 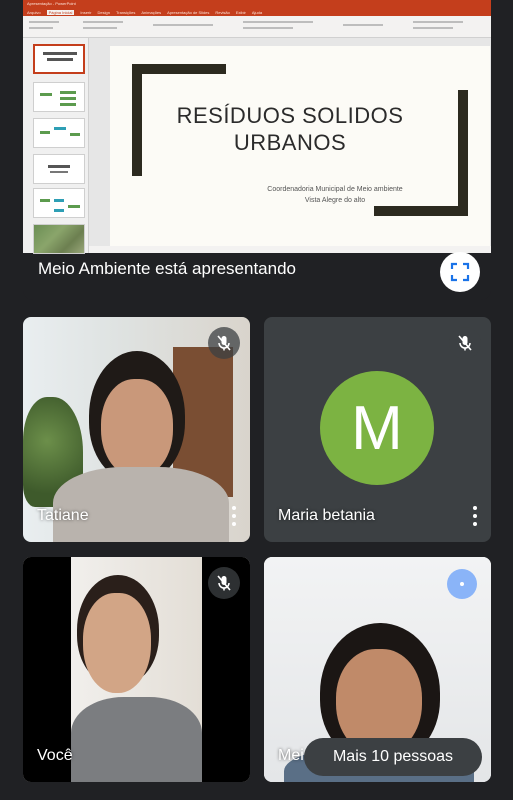 What do you see at coordinates (257, 27) in the screenshot?
I see `ppt-ribbon` at bounding box center [257, 27].